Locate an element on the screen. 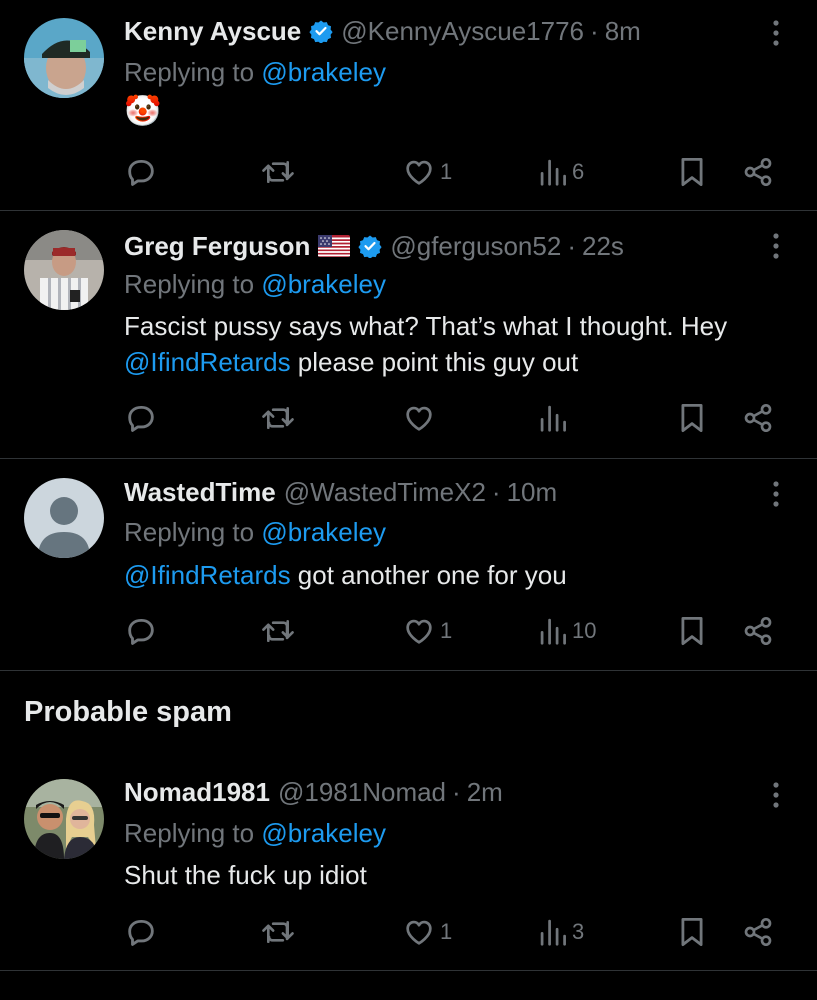 Image resolution: width=817 pixels, height=1000 pixels. handle: @gferguson52 is located at coordinates (475, 246).